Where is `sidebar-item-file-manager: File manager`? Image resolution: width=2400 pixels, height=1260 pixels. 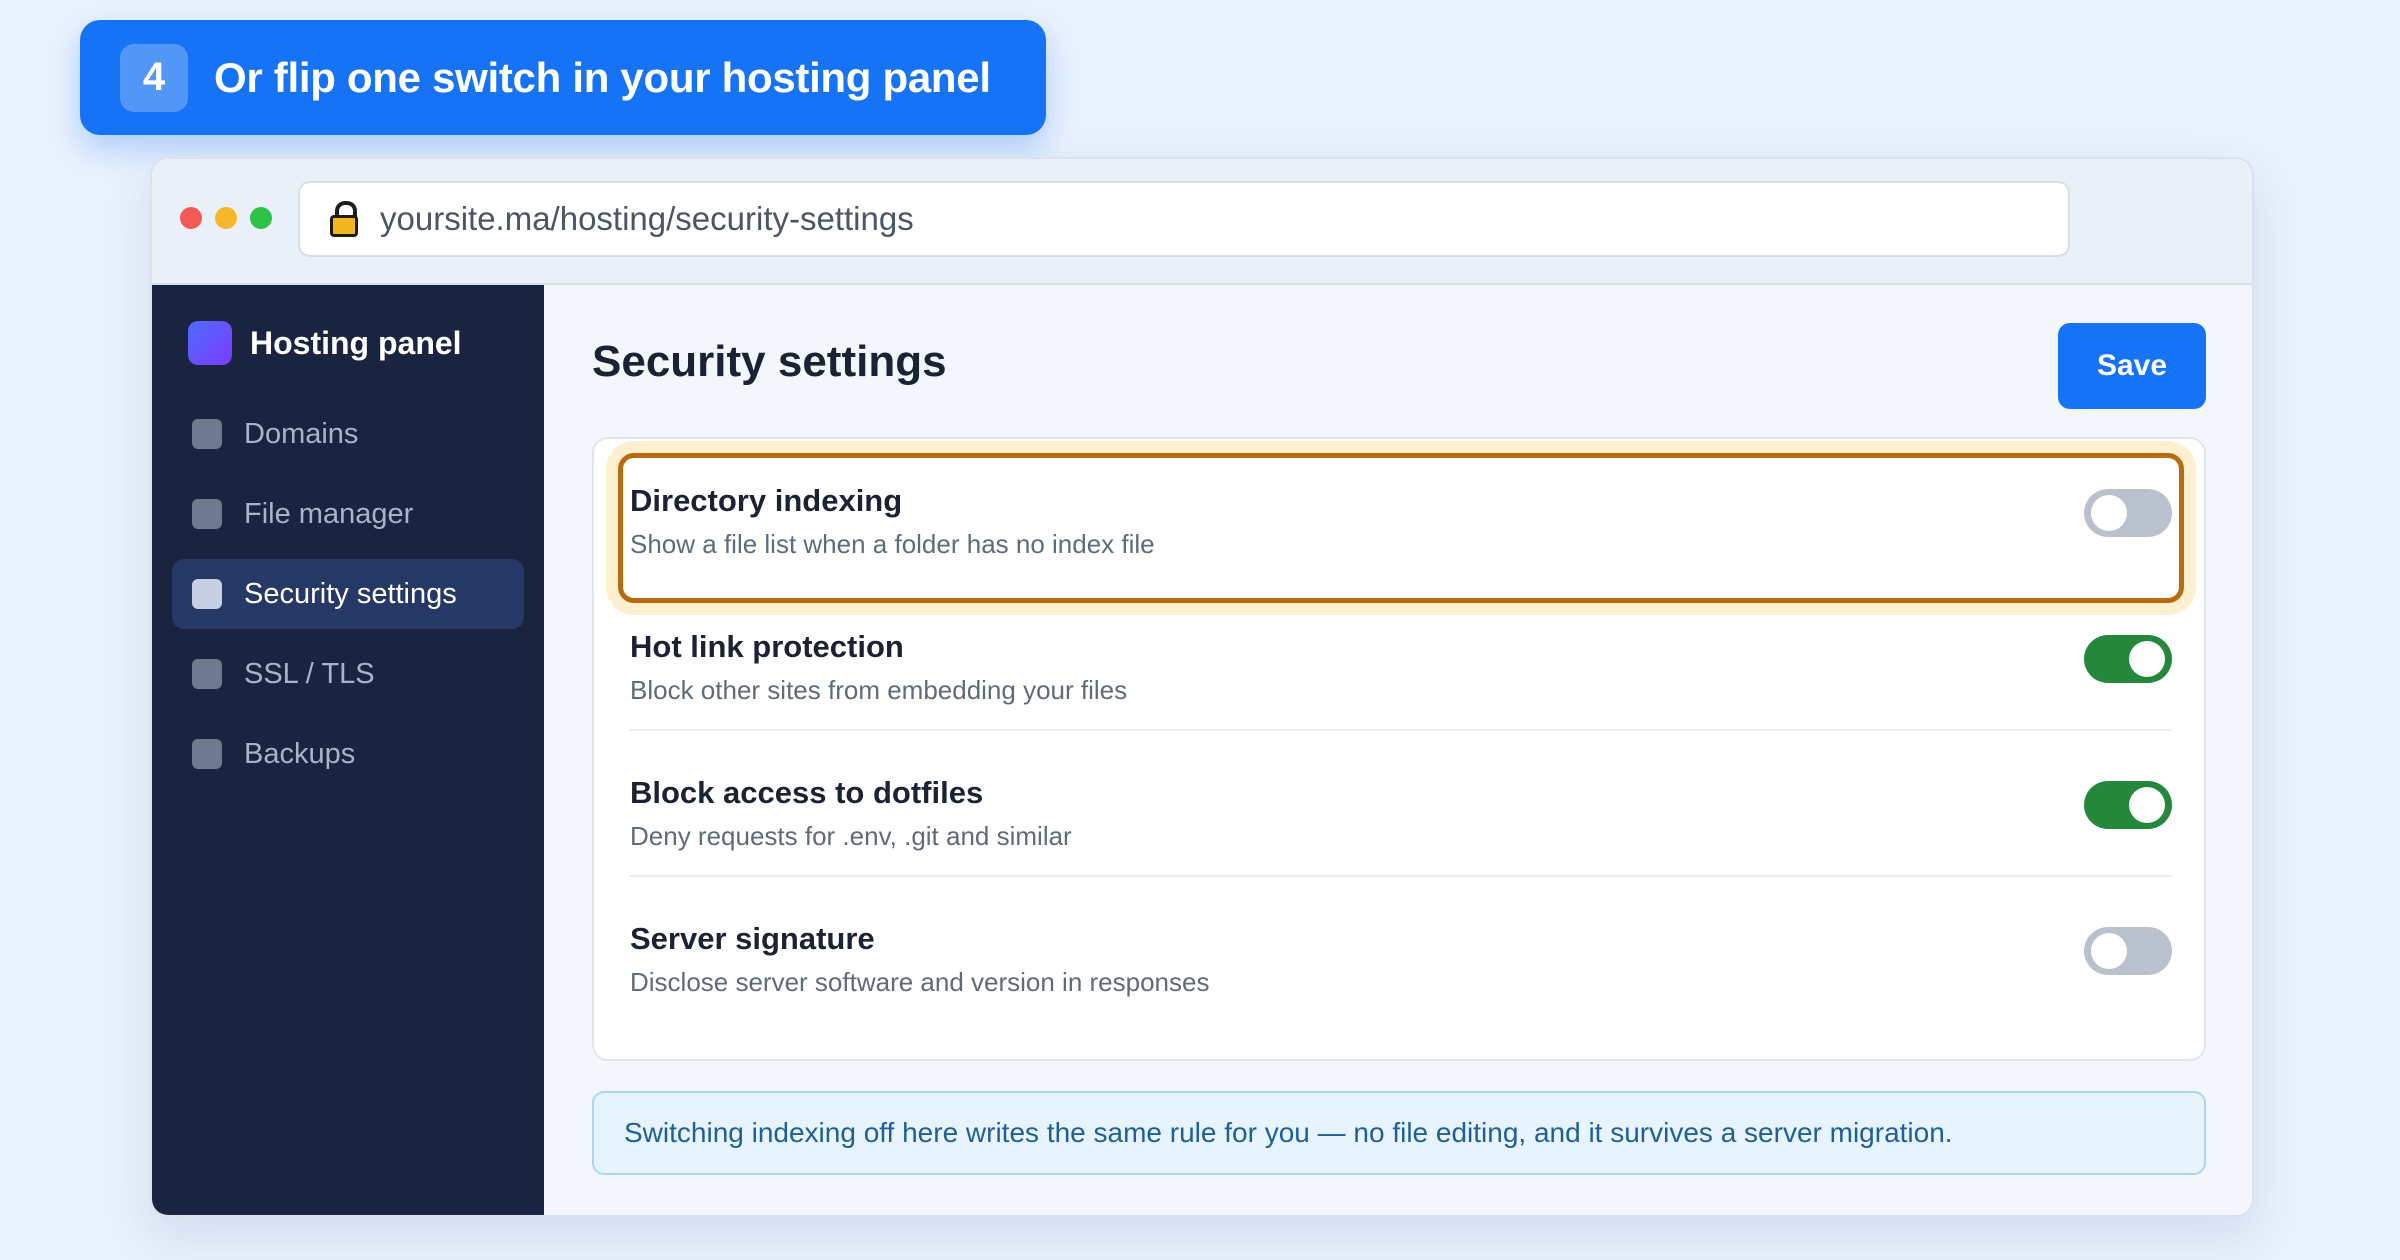
sidebar-item-file-manager: File manager is located at coordinates (348, 514).